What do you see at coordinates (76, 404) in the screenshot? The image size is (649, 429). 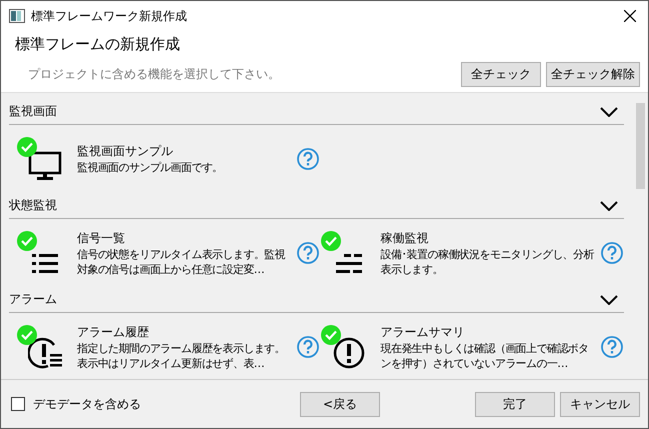 I see `demo-data-checkbox: デモデータを含める` at bounding box center [76, 404].